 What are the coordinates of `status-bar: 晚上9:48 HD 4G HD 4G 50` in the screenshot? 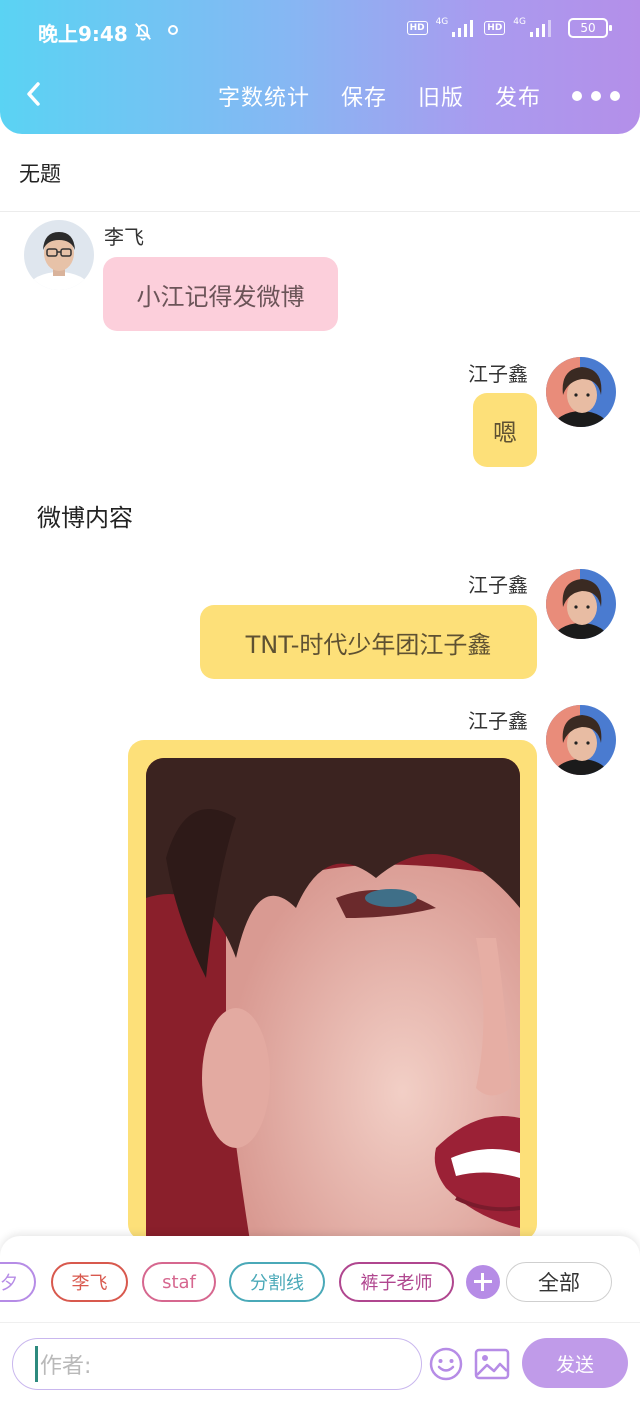 It's located at (320, 31).